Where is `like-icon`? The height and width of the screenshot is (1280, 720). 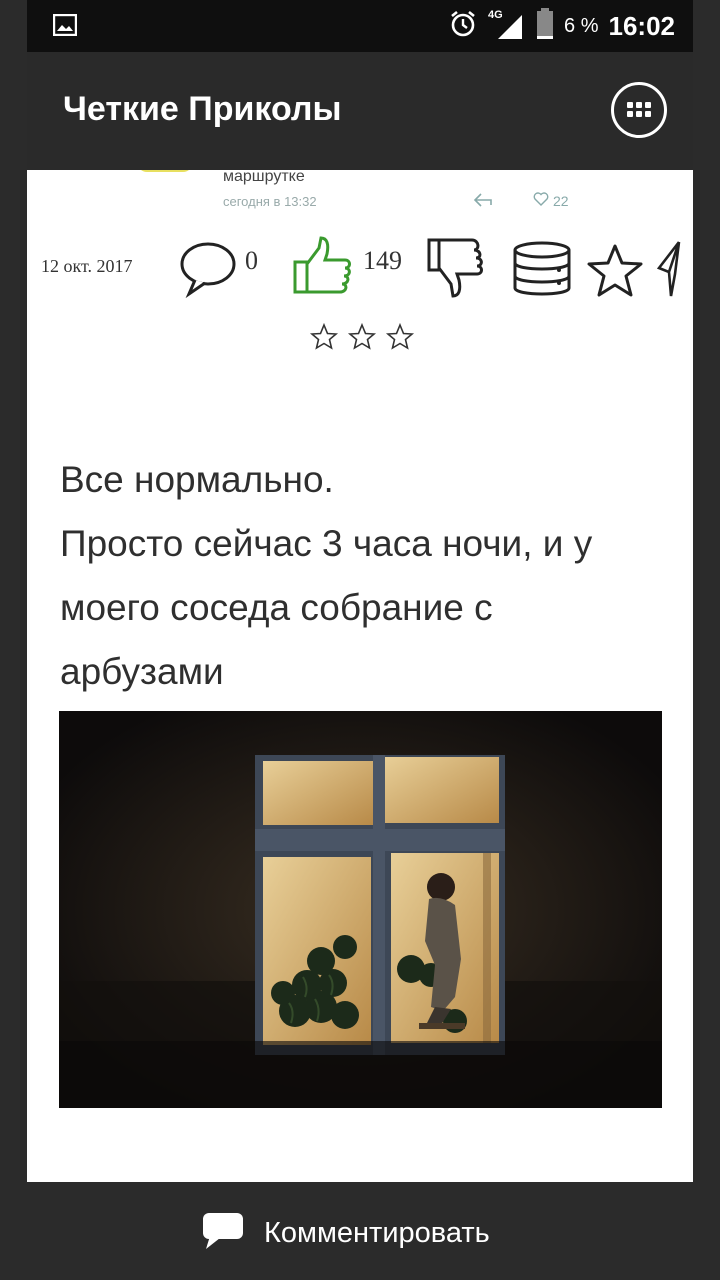
like-icon is located at coordinates (323, 268).